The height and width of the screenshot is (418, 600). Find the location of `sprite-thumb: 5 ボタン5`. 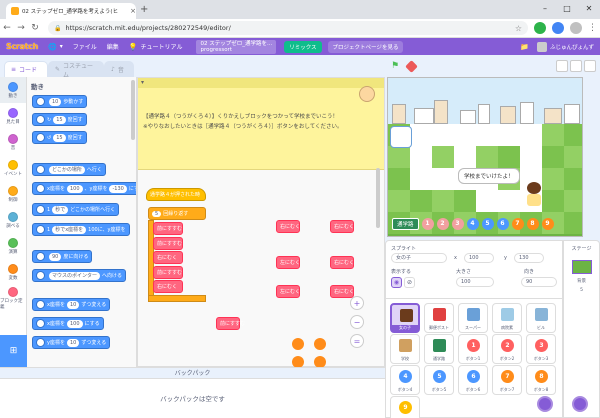

sprite-thumb: 5 ボタン5 is located at coordinates (439, 380).